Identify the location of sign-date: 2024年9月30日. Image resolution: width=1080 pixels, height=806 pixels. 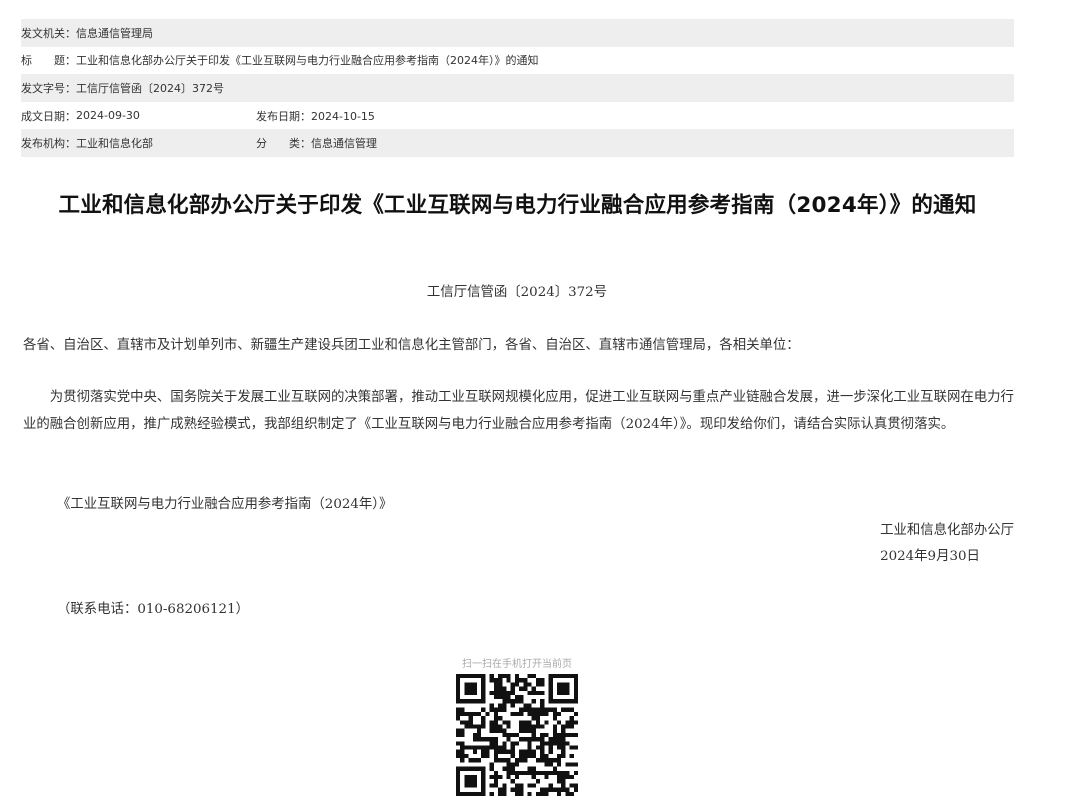
(930, 556).